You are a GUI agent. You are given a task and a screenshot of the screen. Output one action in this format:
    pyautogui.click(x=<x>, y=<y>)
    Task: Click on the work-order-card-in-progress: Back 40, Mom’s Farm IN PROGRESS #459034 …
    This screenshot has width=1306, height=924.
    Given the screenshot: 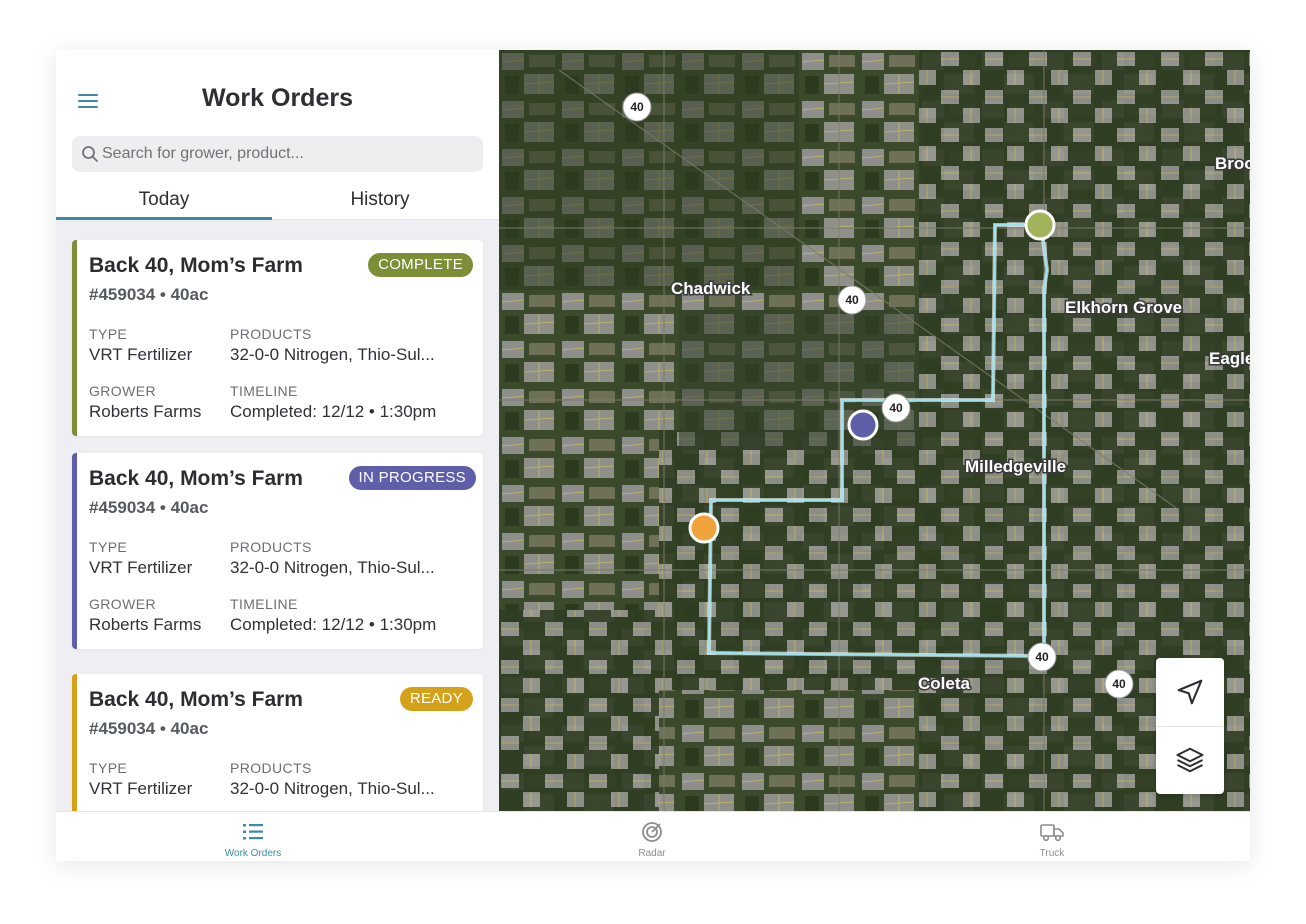 What is the action you would take?
    pyautogui.click(x=277, y=551)
    